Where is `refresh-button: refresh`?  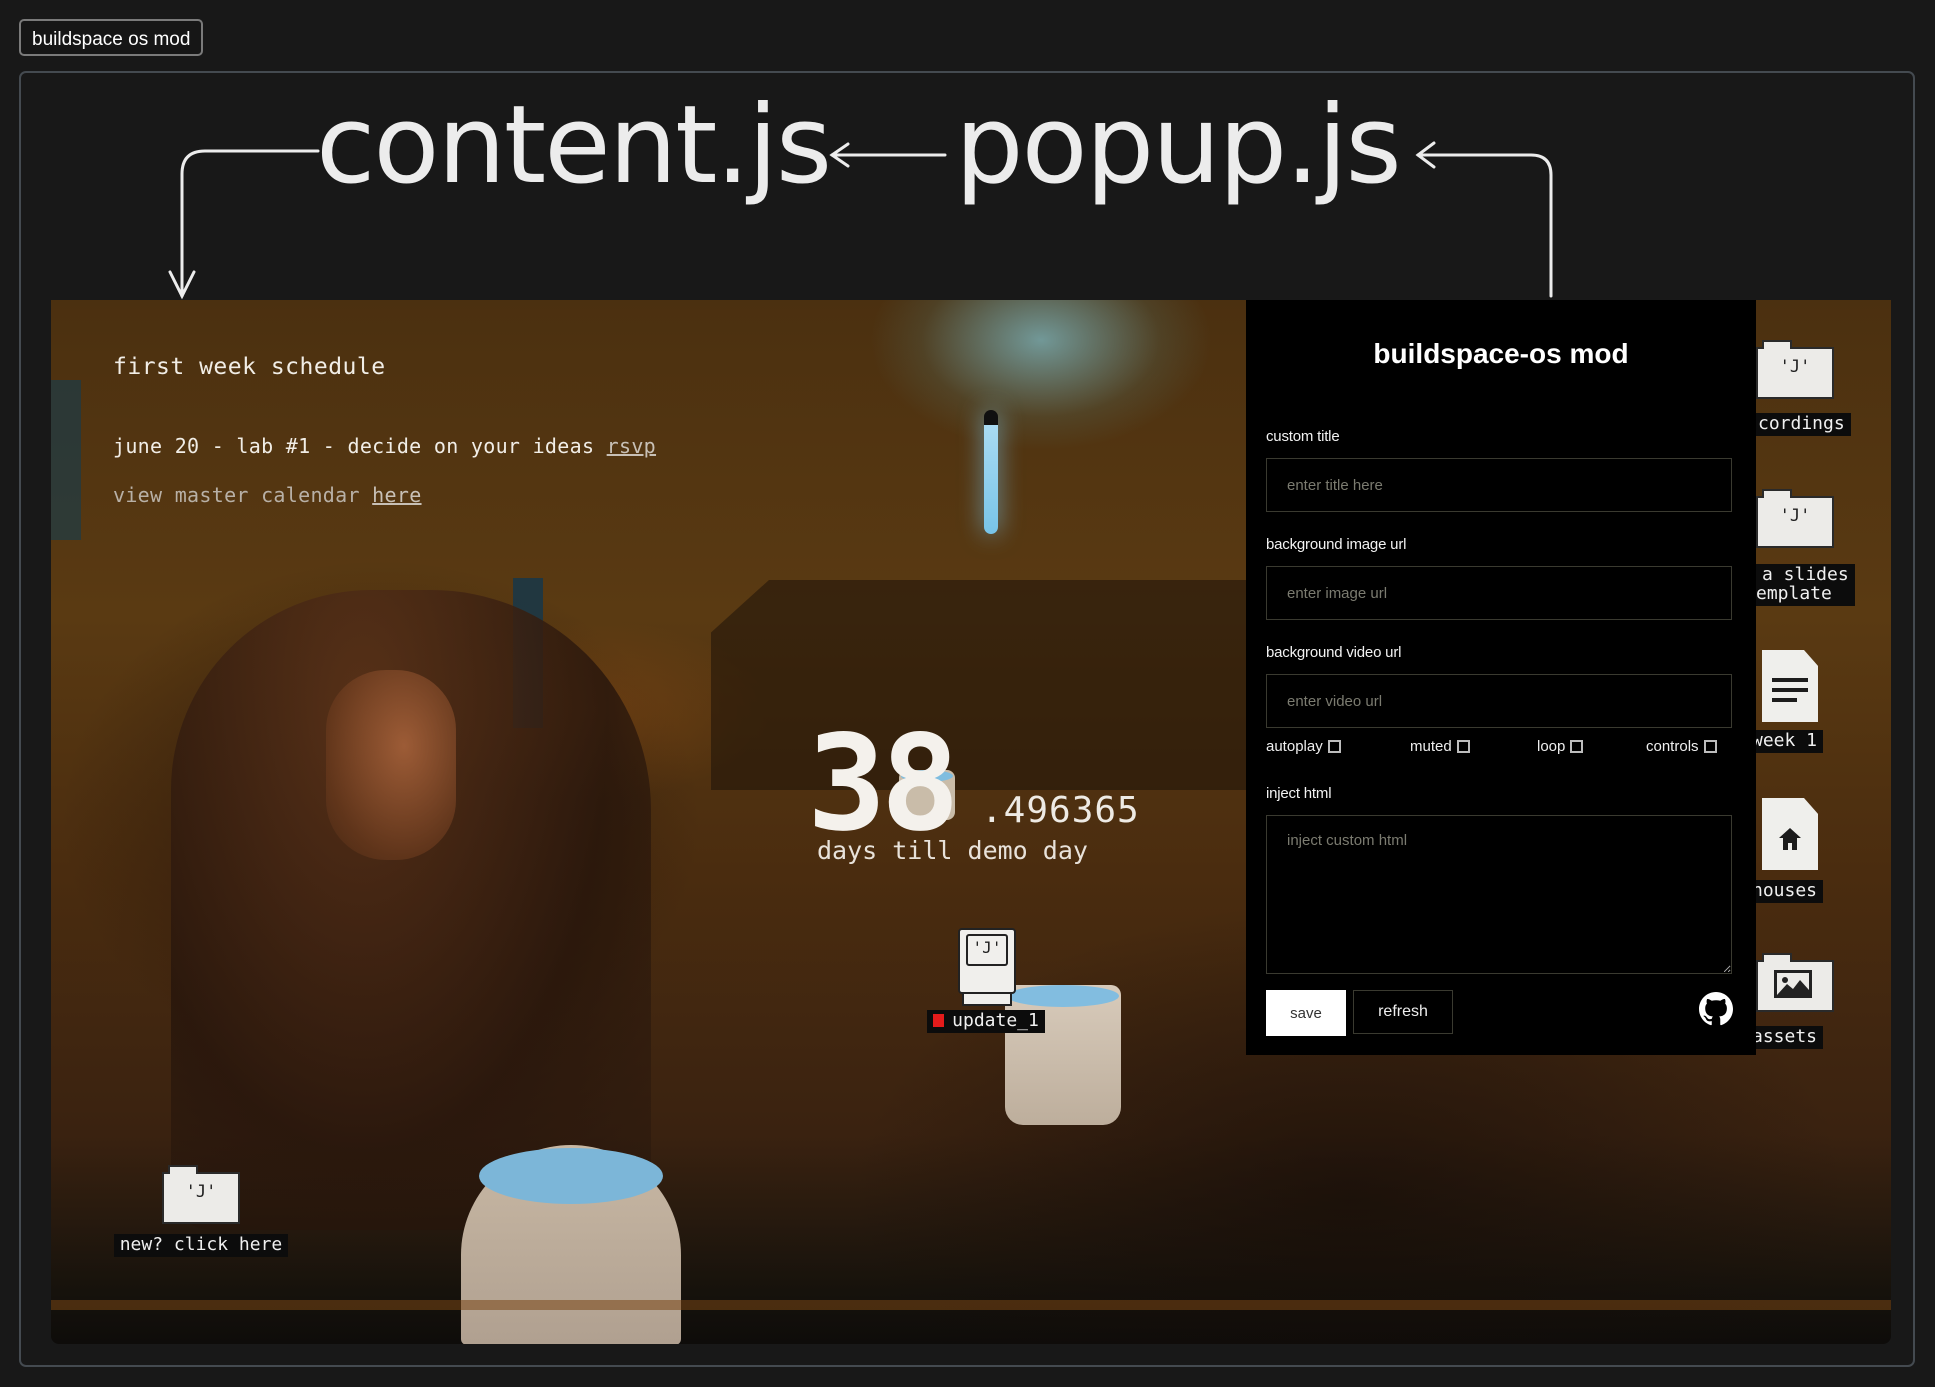
refresh-button: refresh is located at coordinates (1403, 1012).